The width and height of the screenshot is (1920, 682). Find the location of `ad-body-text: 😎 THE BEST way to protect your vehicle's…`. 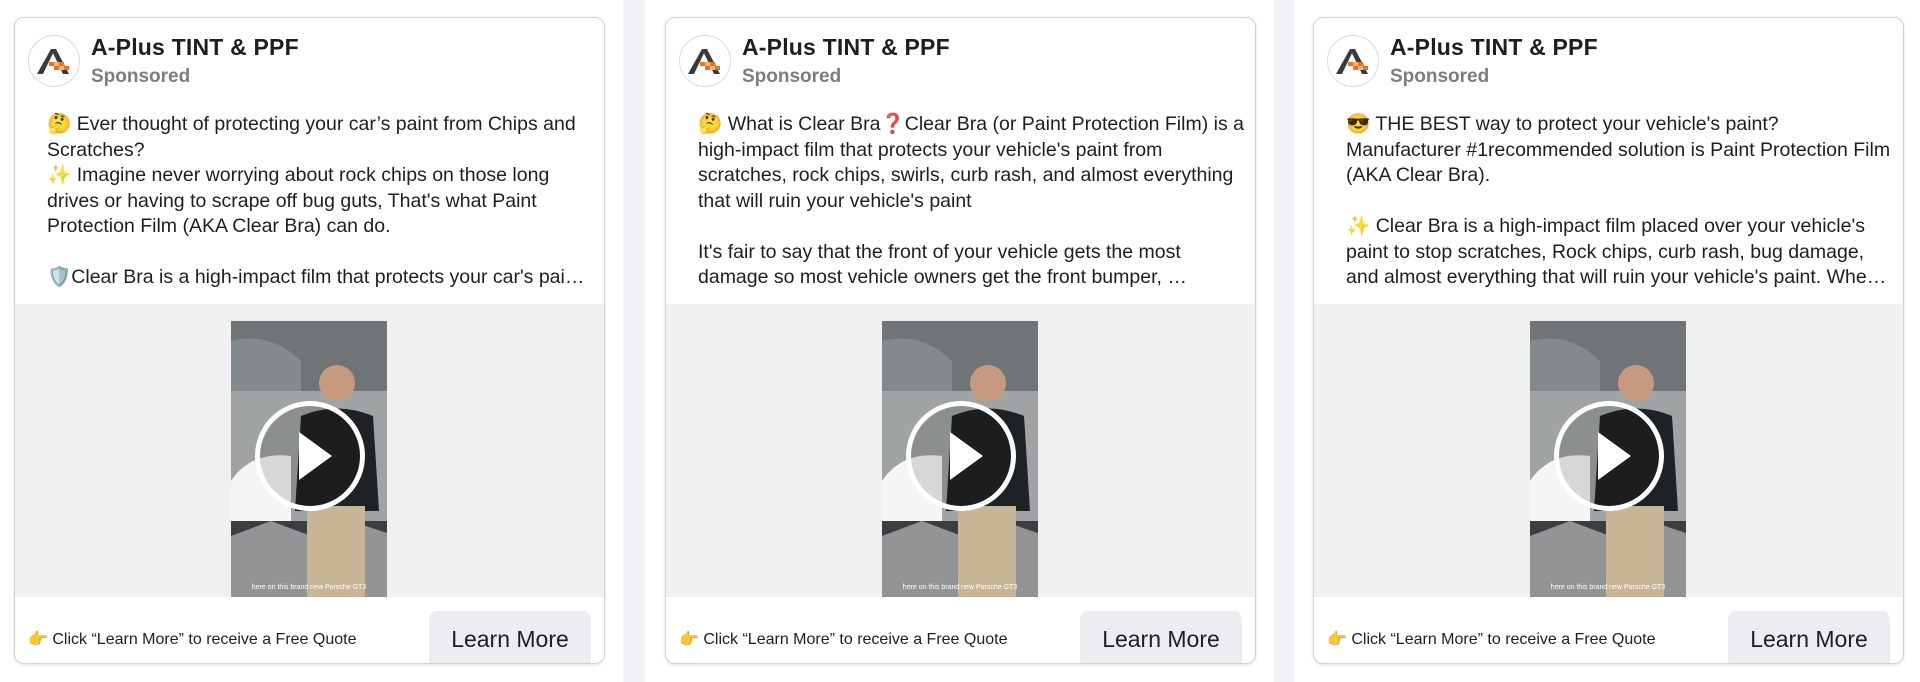

ad-body-text: 😎 THE BEST way to protect your vehicle's… is located at coordinates (1620, 202).